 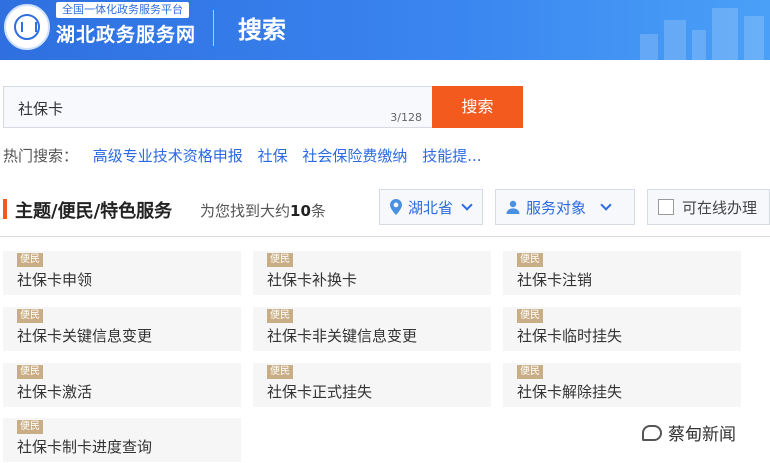 What do you see at coordinates (213, 28) in the screenshot?
I see `header-divider` at bounding box center [213, 28].